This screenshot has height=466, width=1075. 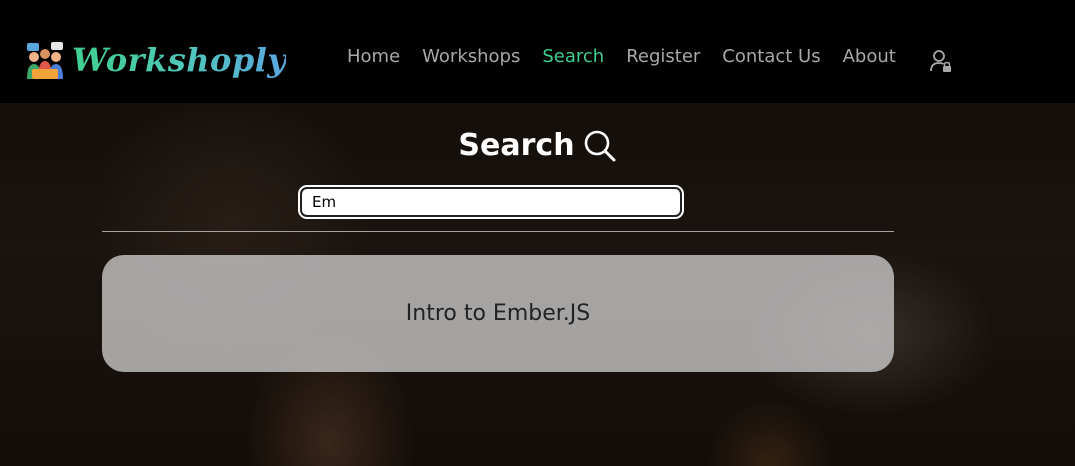 I want to click on nav-home-link: Home, so click(x=373, y=56).